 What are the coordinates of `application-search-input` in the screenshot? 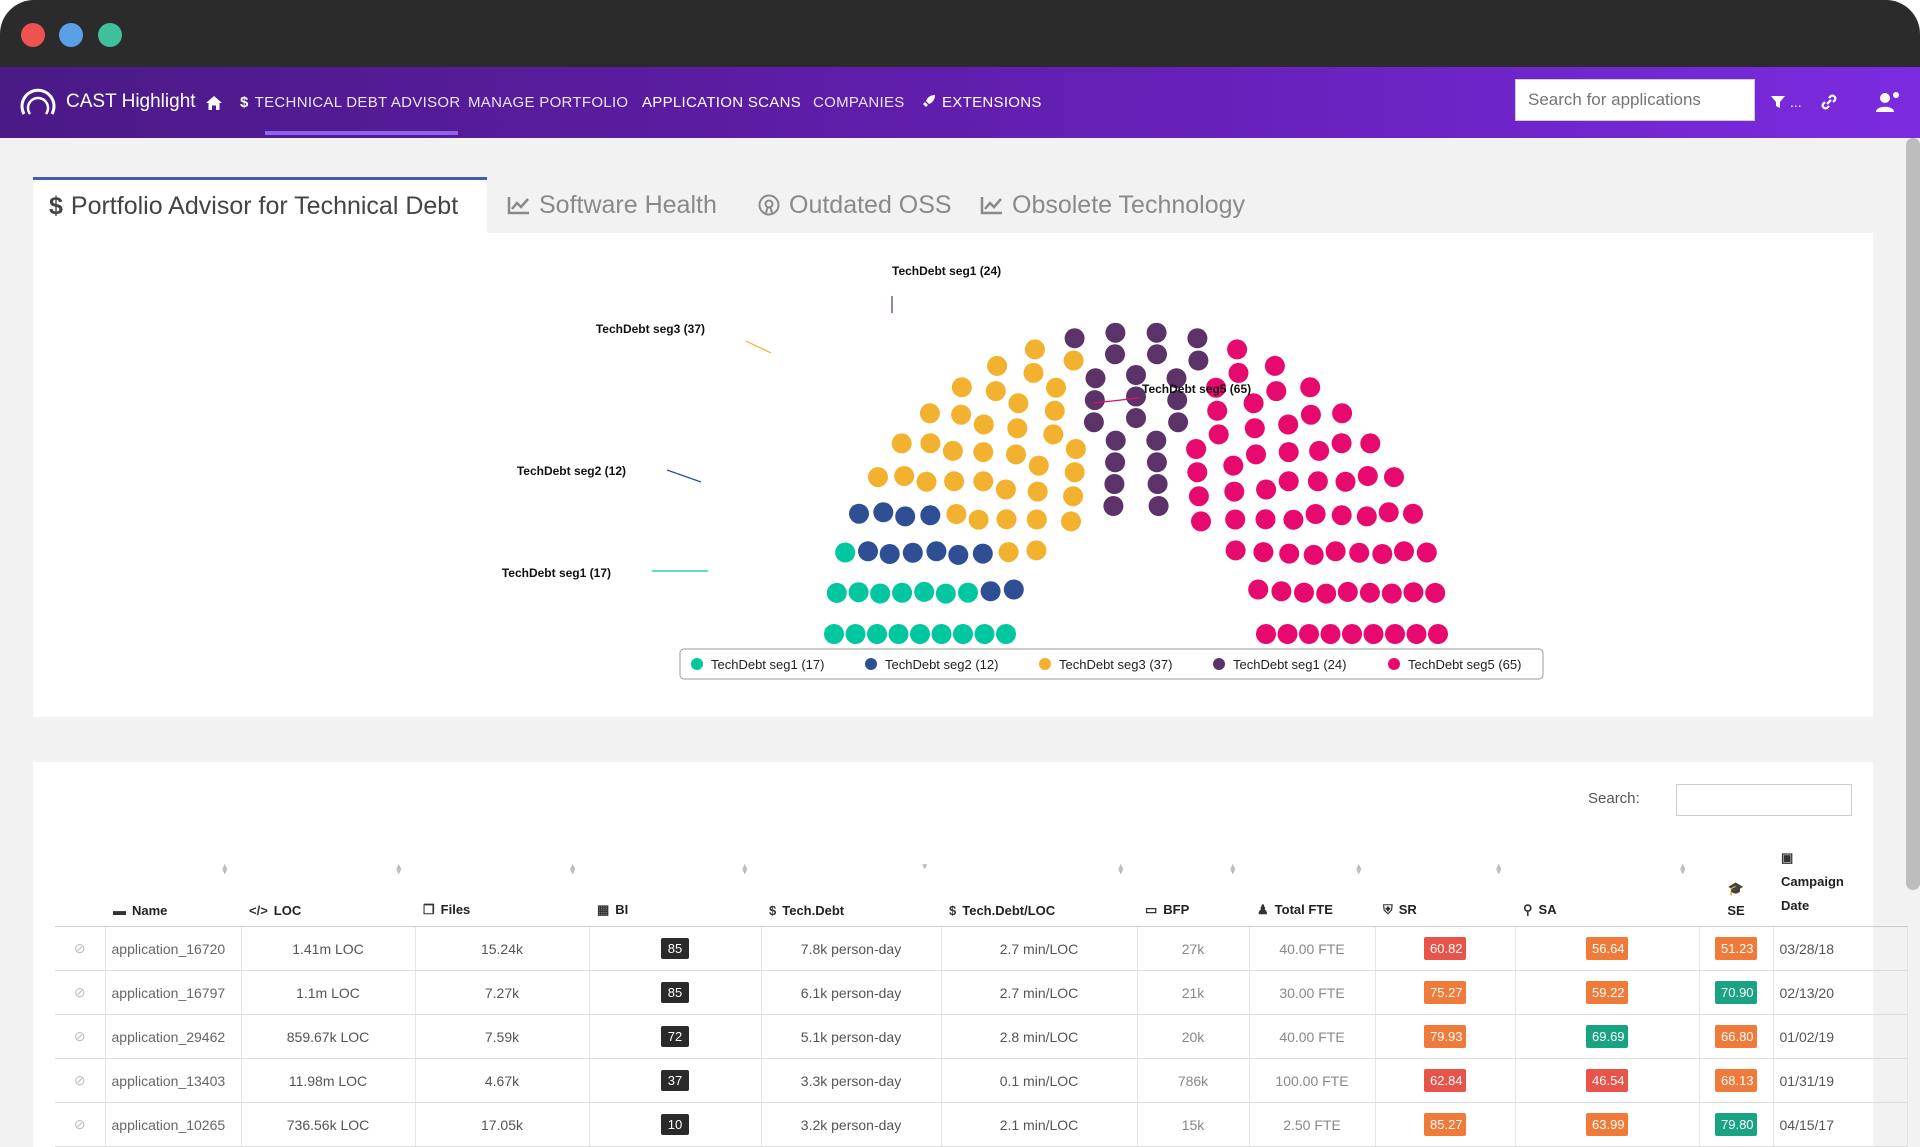 It's located at (1635, 100).